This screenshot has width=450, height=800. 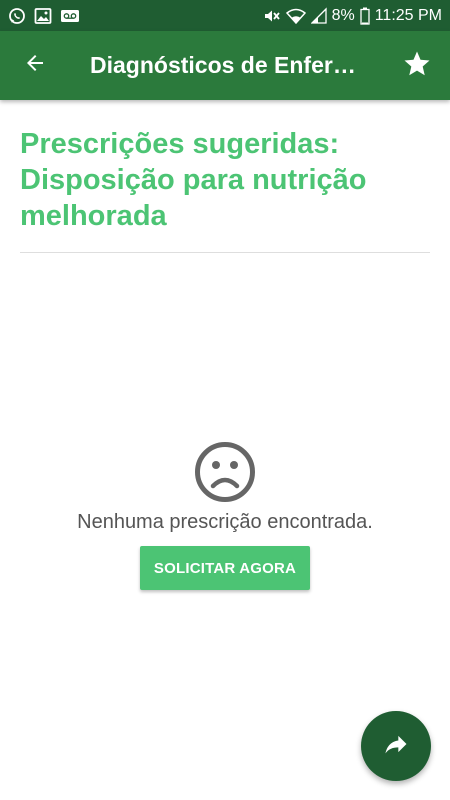 I want to click on status-bar: 8% 11:25 PM, so click(x=225, y=15).